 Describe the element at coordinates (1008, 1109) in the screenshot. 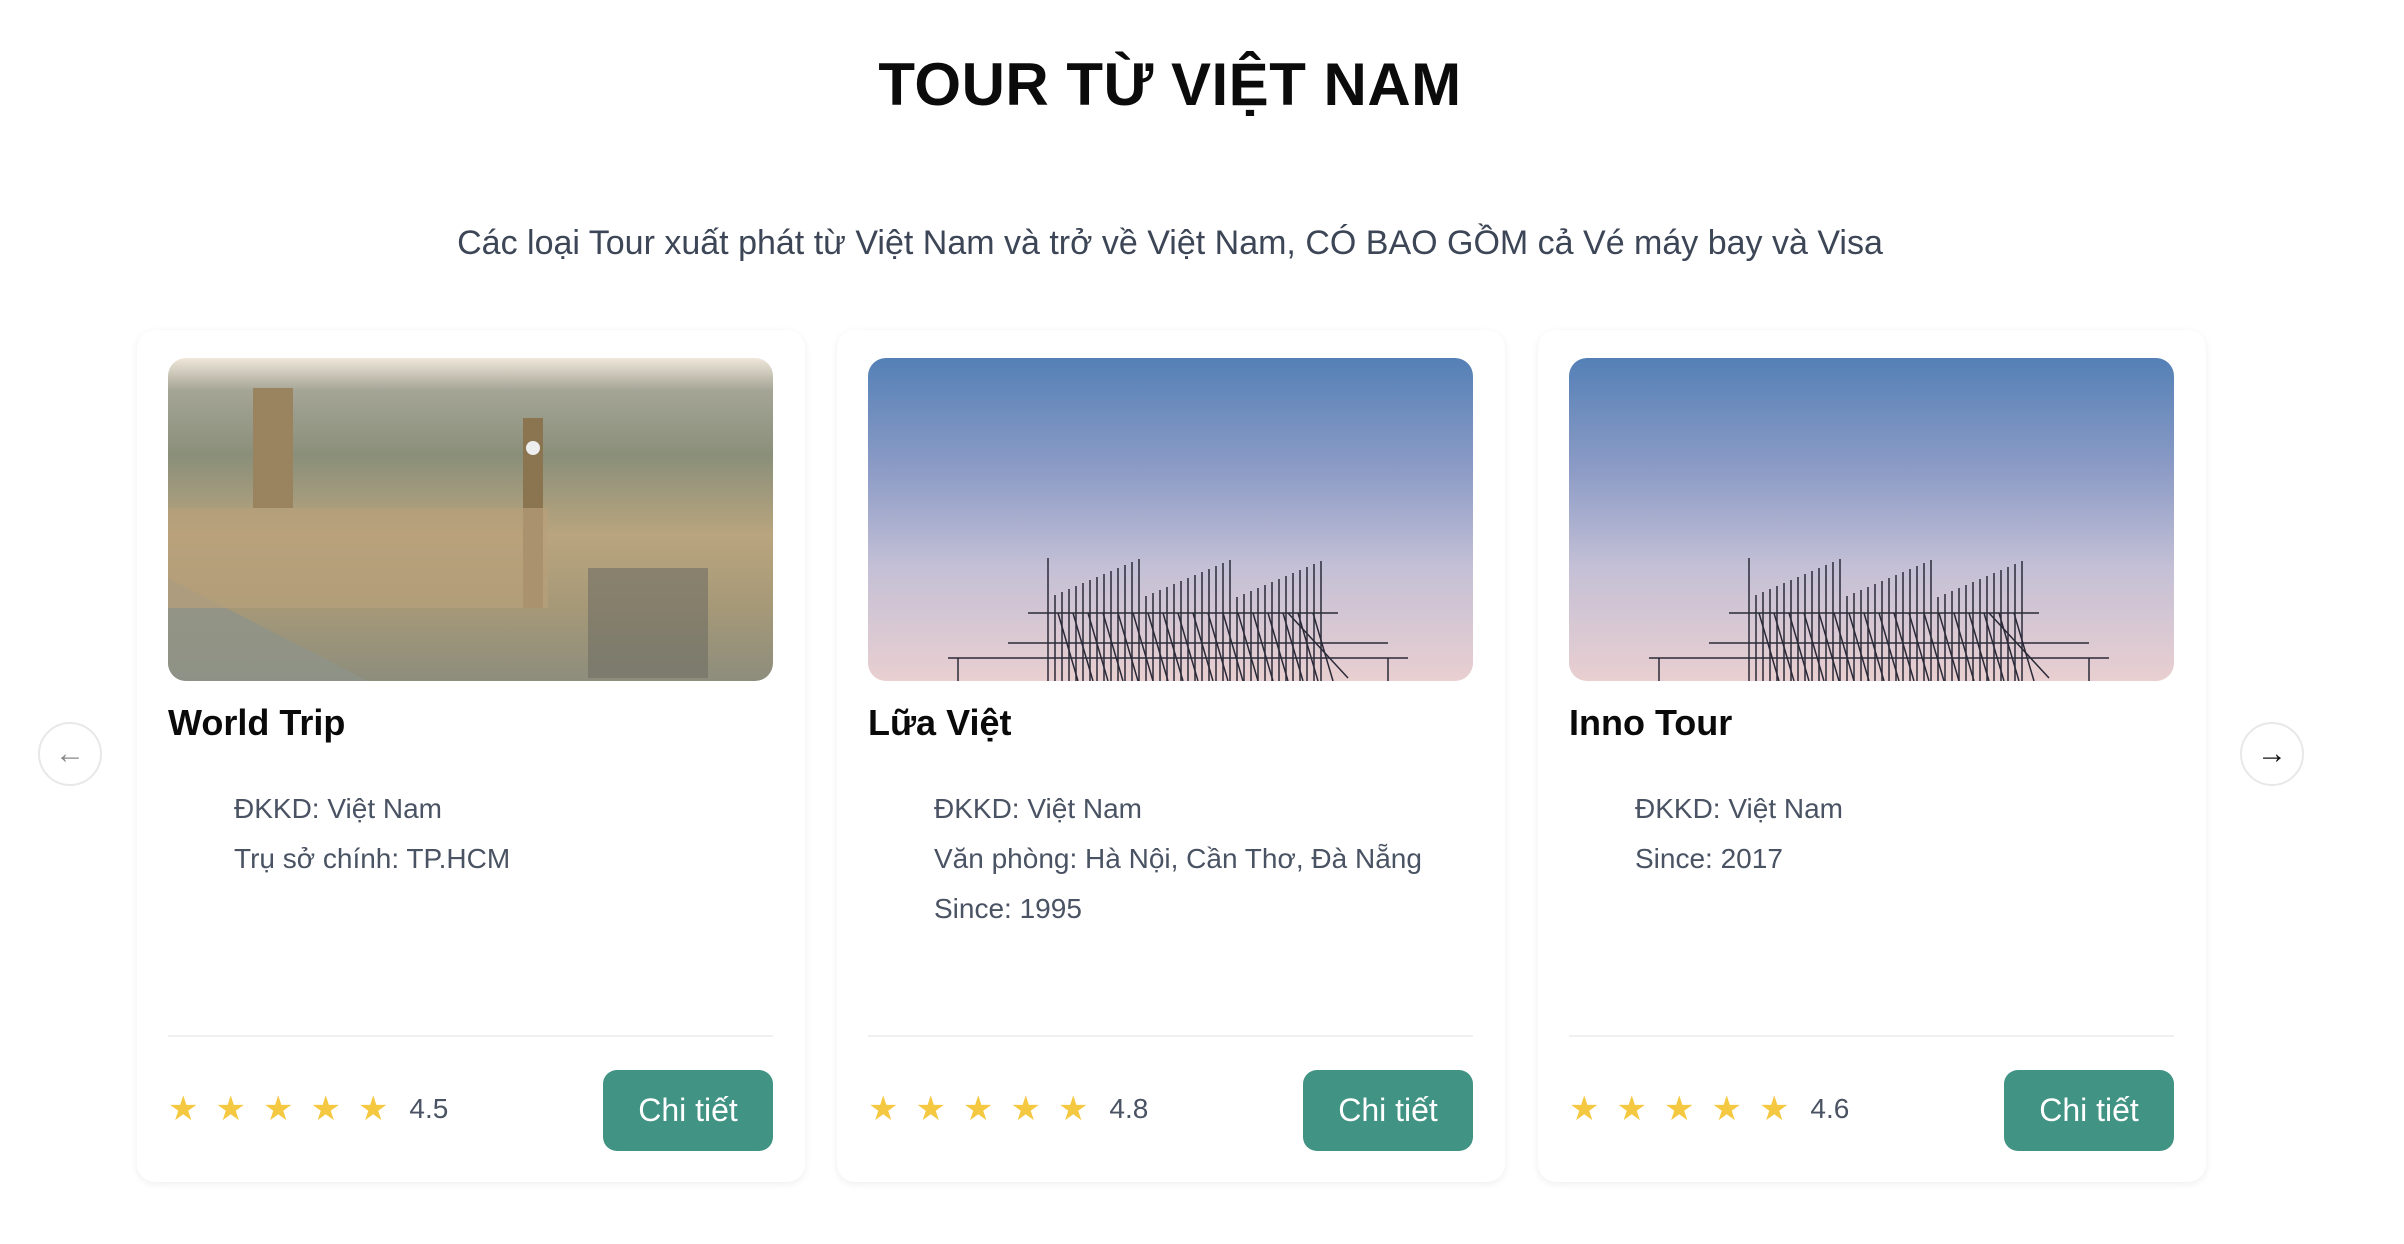

I see `rating: ★ ★ ★ ★ ★ 4.8` at that location.